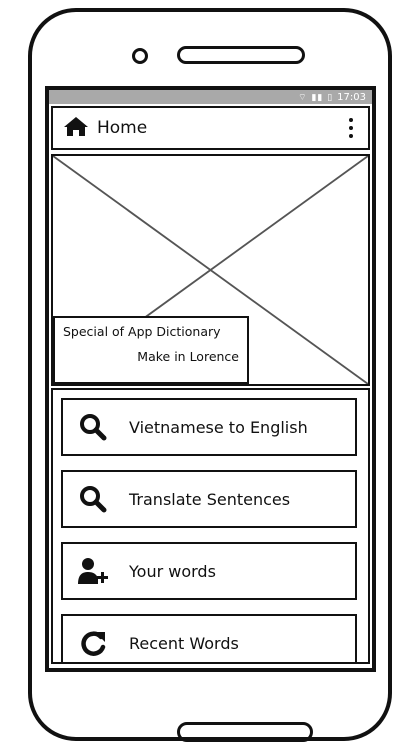 The height and width of the screenshot is (755, 412). What do you see at coordinates (351, 128) in the screenshot?
I see `more-vert-icon` at bounding box center [351, 128].